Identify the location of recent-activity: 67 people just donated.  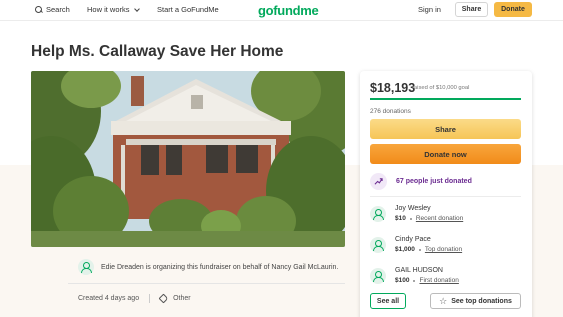
(421, 181).